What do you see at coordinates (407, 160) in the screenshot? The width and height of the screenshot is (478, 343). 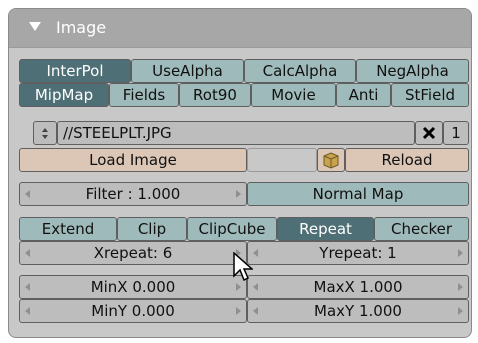 I see `reload-button: Reload` at bounding box center [407, 160].